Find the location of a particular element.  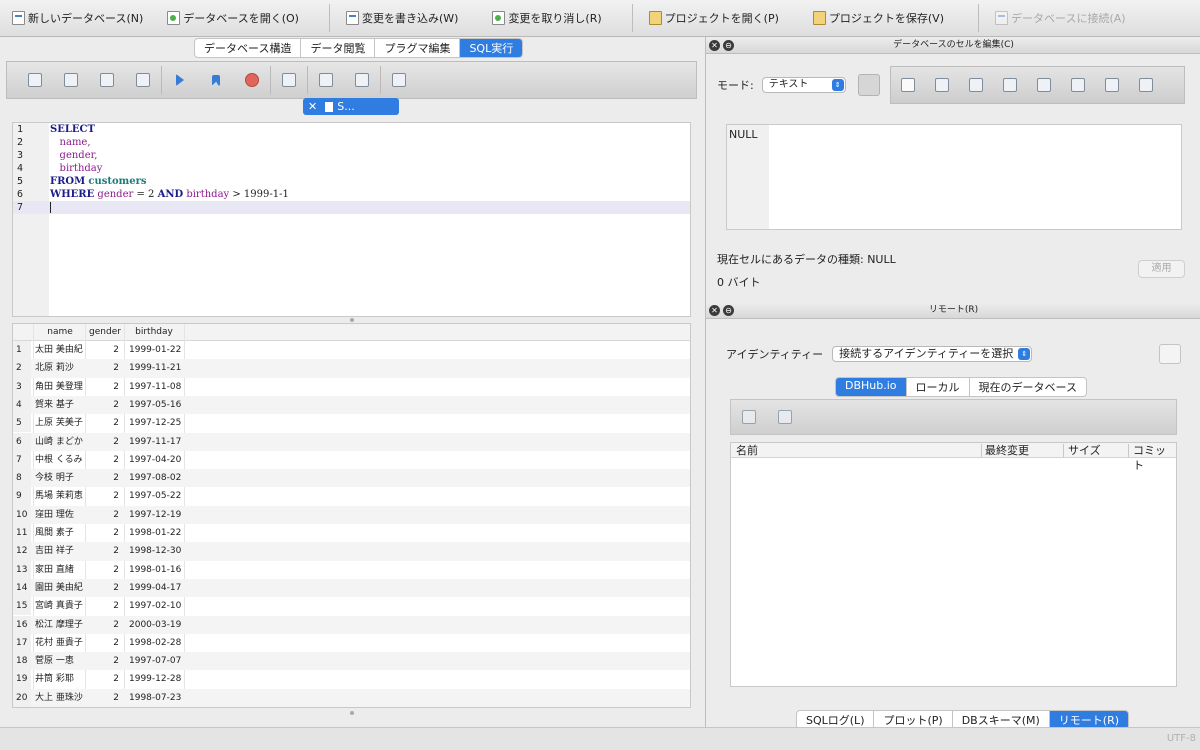

cell-name: 園田 美由紀 is located at coordinates (59, 588).